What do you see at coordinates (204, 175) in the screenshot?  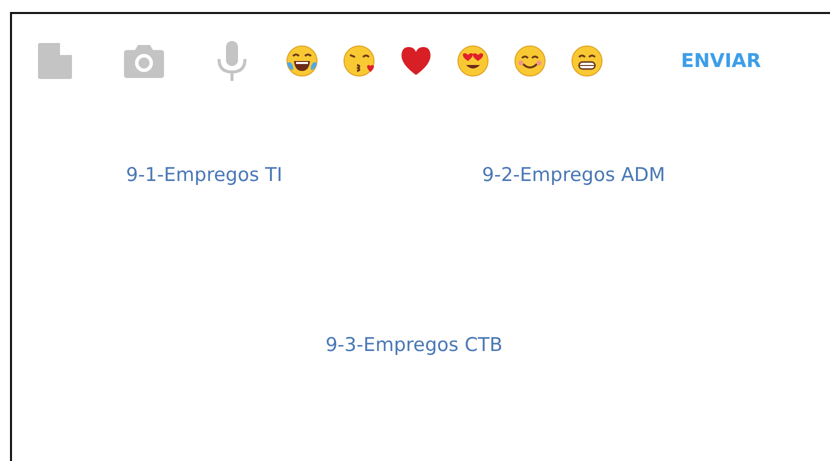 I see `link: 9-1-Empregos TI` at bounding box center [204, 175].